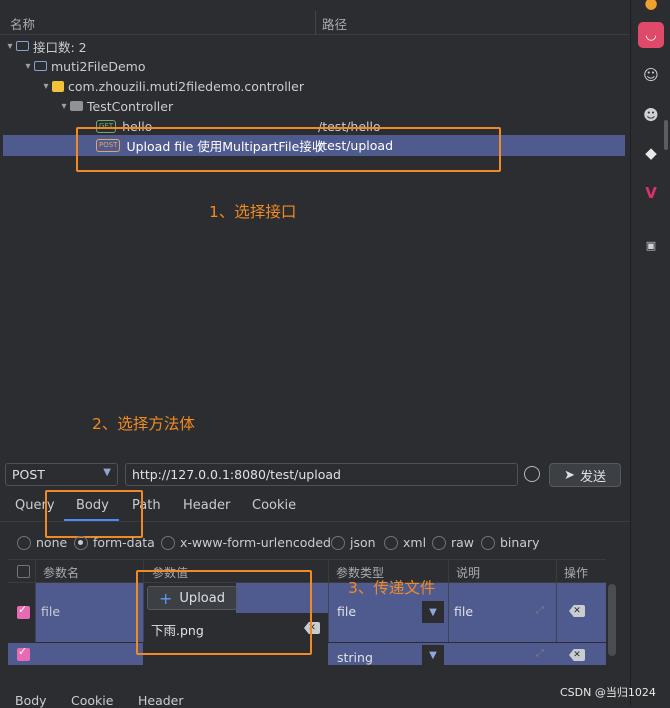 This screenshot has width=670, height=708. Describe the element at coordinates (315, 66) in the screenshot. I see `tree-module-node: ▾ muti2FileDemo` at that location.